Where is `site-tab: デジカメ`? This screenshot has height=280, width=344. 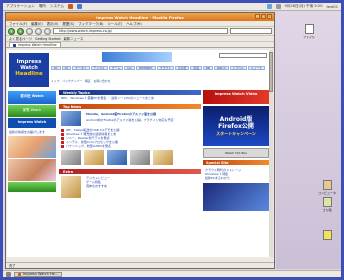 site-tab: デジカメ is located at coordinates (99, 68).